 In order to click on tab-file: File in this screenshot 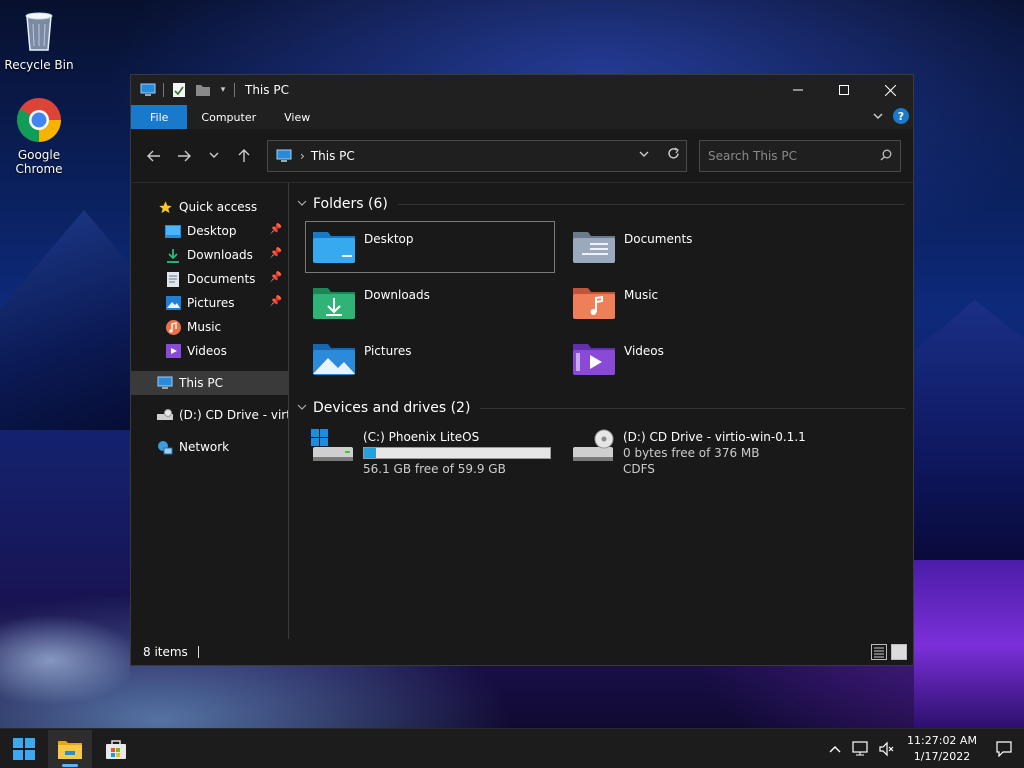, I will do `click(159, 117)`.